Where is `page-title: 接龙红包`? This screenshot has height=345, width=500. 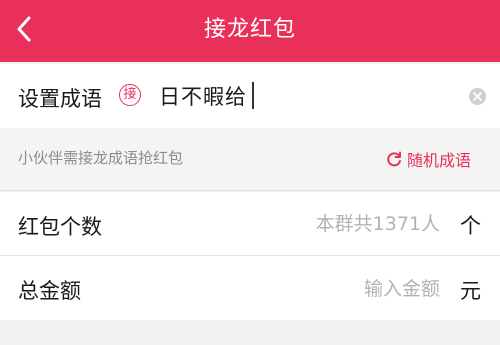
page-title: 接龙红包 is located at coordinates (249, 29).